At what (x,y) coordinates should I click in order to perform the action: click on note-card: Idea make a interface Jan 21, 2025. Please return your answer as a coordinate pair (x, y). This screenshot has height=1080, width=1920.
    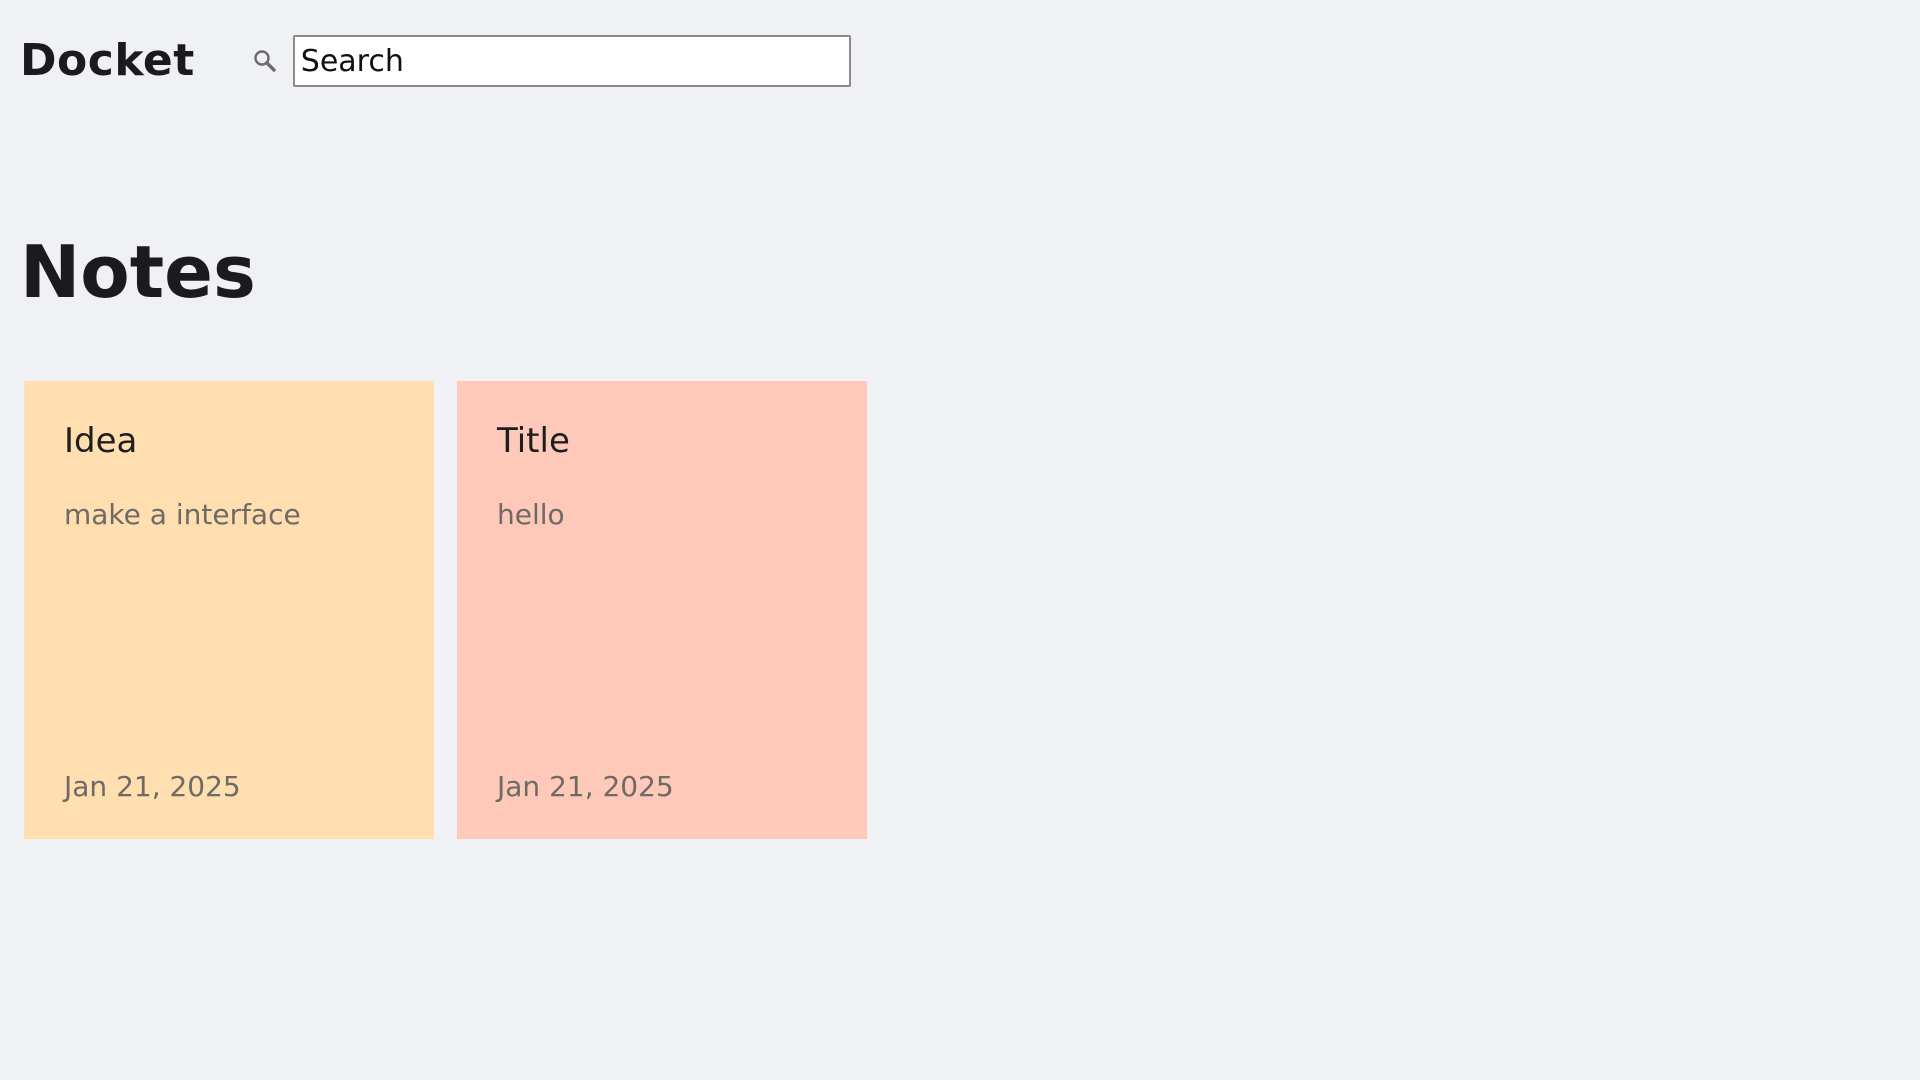
    Looking at the image, I should click on (229, 610).